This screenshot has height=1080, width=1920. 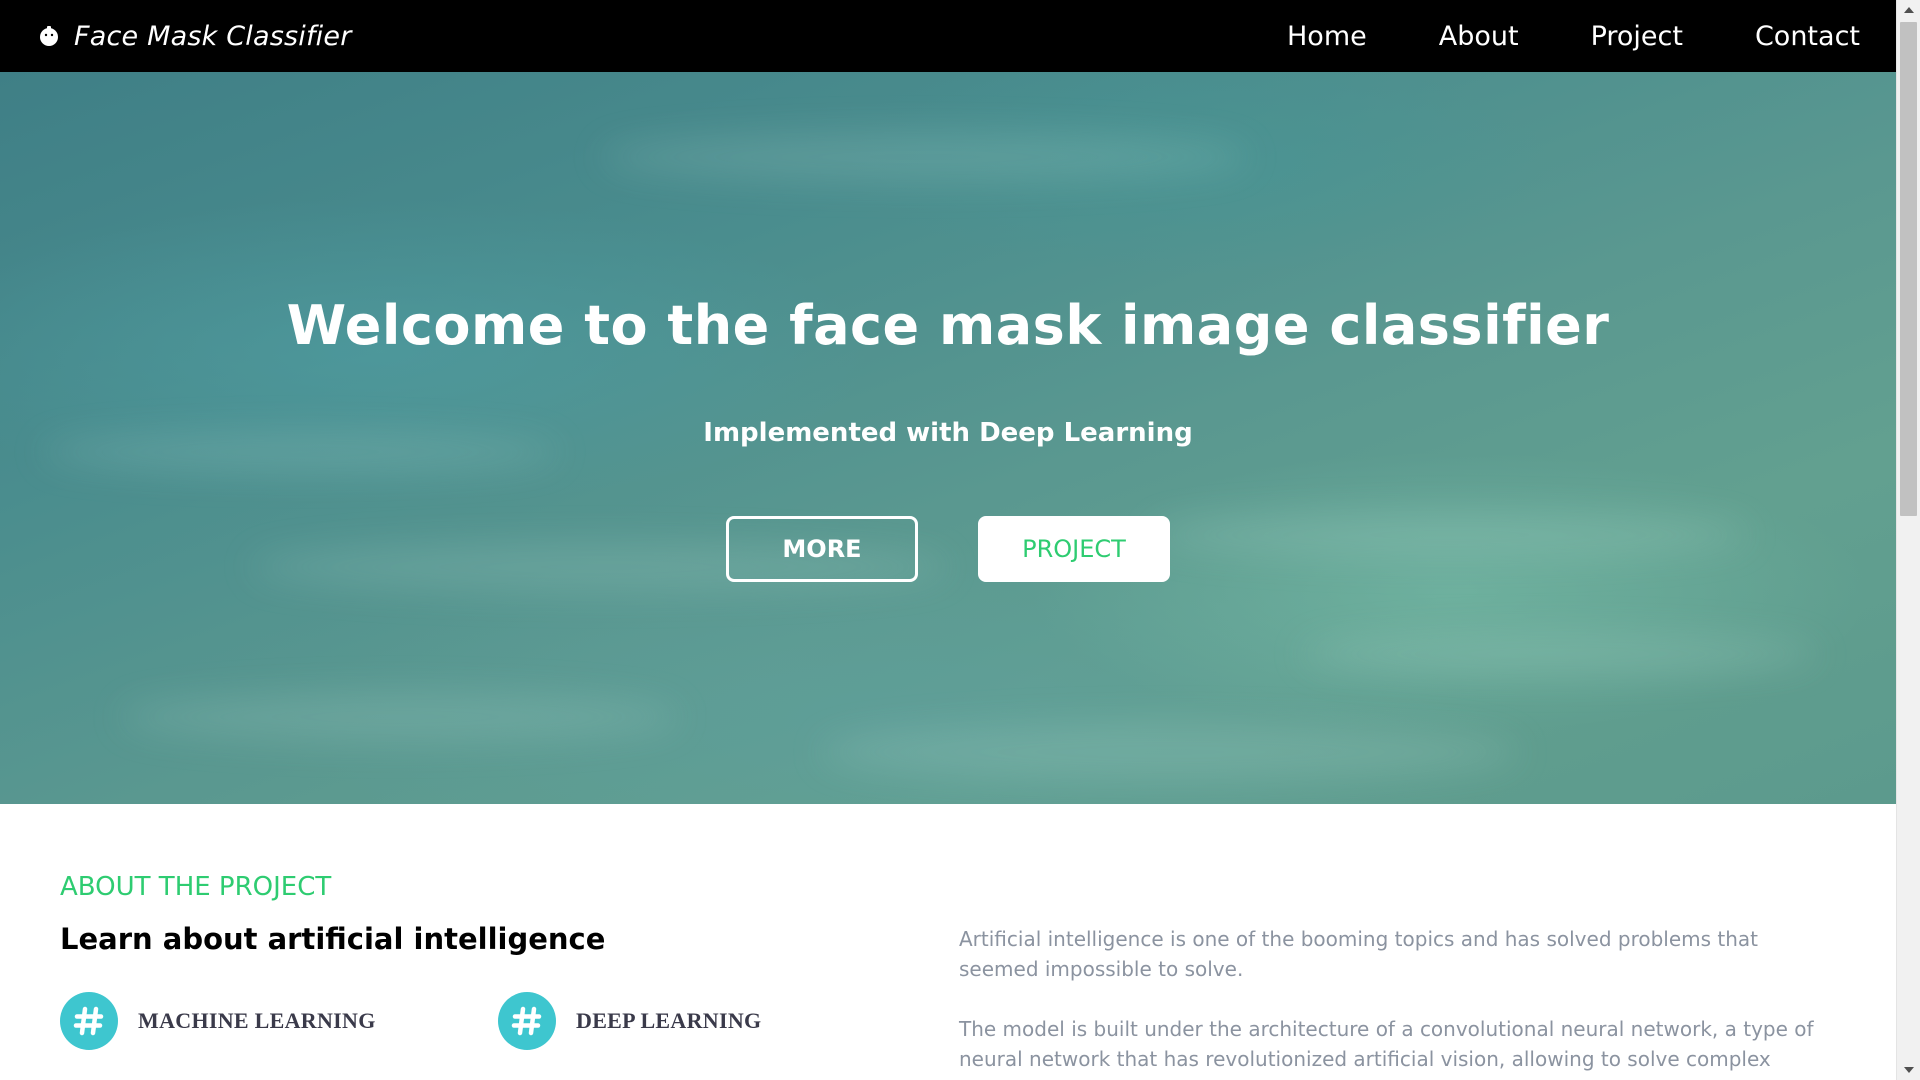 I want to click on feature-machine-learning: MACHINE LEARNING, so click(x=218, y=1021).